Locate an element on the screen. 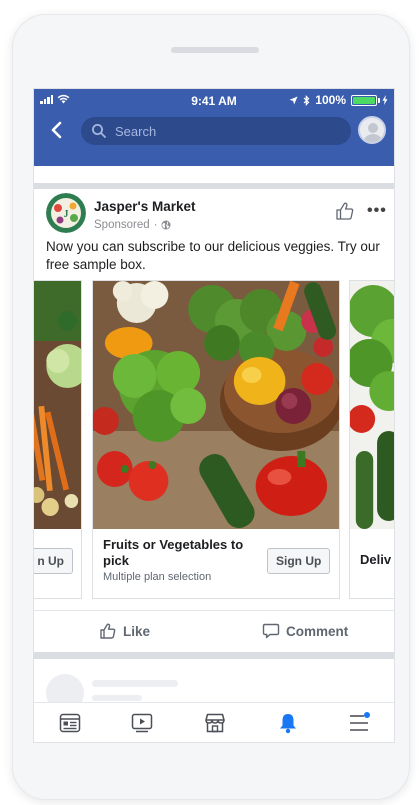  carousel-card-right: Deliv is located at coordinates (371, 439).